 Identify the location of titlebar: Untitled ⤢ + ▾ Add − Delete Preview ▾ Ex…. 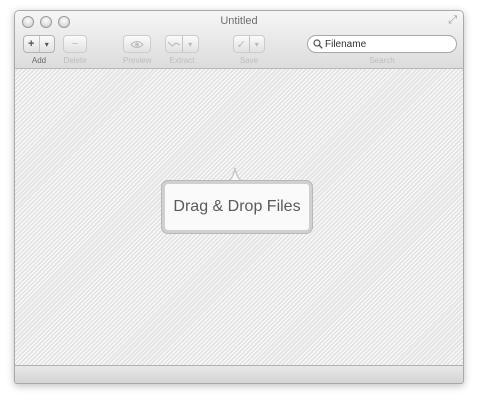
(239, 40).